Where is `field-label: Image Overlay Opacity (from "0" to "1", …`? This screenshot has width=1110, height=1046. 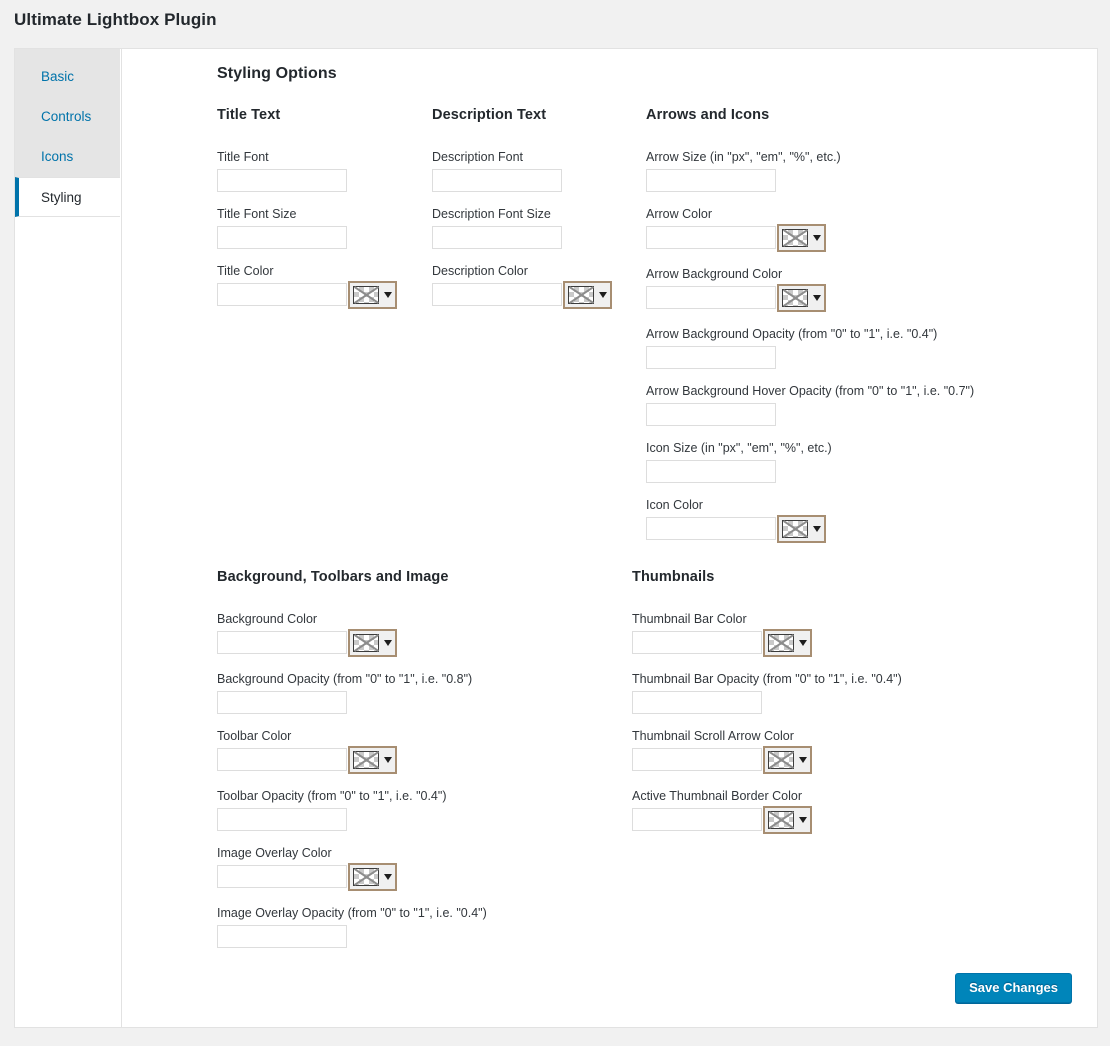
field-label: Image Overlay Opacity (from "0" to "1", … is located at coordinates (352, 913).